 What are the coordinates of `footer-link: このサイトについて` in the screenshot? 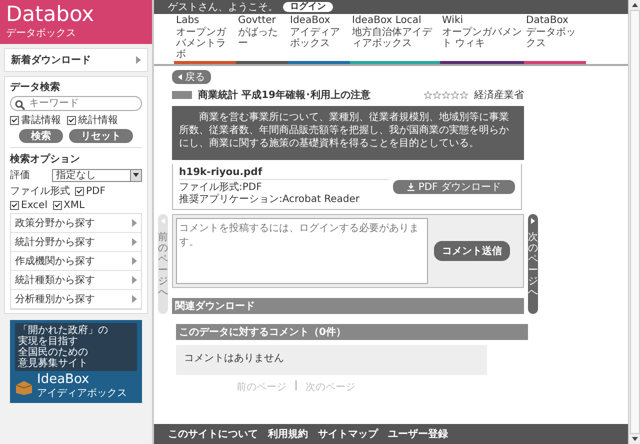 It's located at (213, 434).